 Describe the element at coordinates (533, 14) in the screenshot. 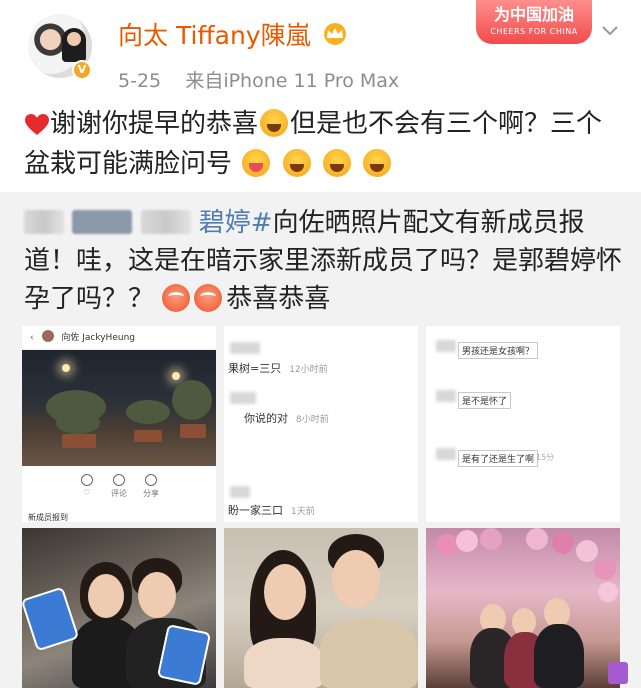

I see `campaign-badge-title: 为中国加油` at that location.